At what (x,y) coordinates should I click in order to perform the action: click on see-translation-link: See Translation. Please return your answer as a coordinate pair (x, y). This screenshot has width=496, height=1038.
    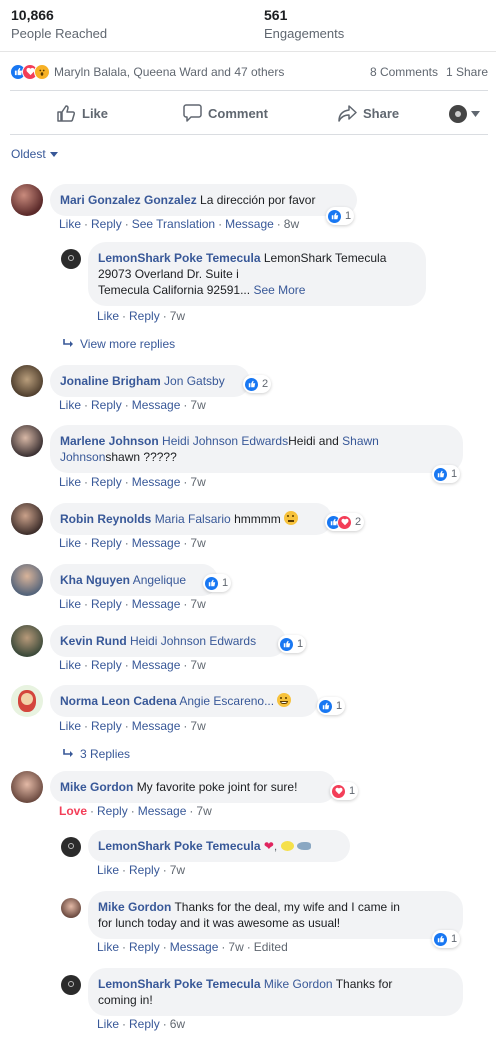
    Looking at the image, I should click on (173, 224).